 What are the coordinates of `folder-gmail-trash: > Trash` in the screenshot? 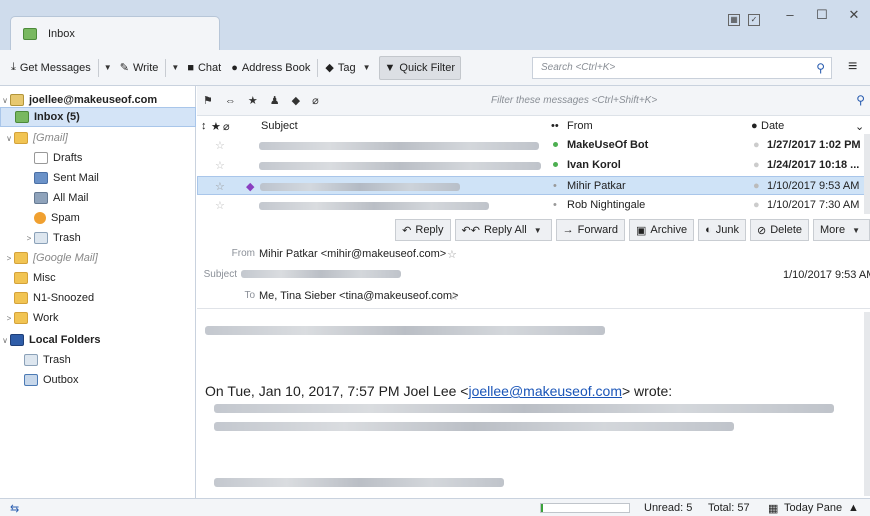 It's located at (98, 238).